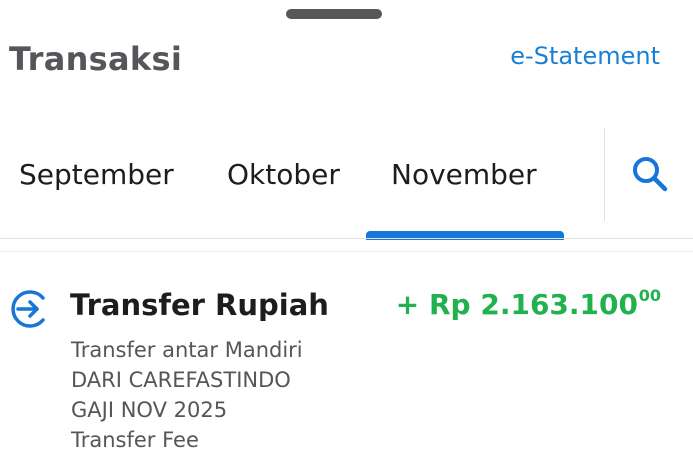  Describe the element at coordinates (650, 175) in the screenshot. I see `search-icon` at that location.